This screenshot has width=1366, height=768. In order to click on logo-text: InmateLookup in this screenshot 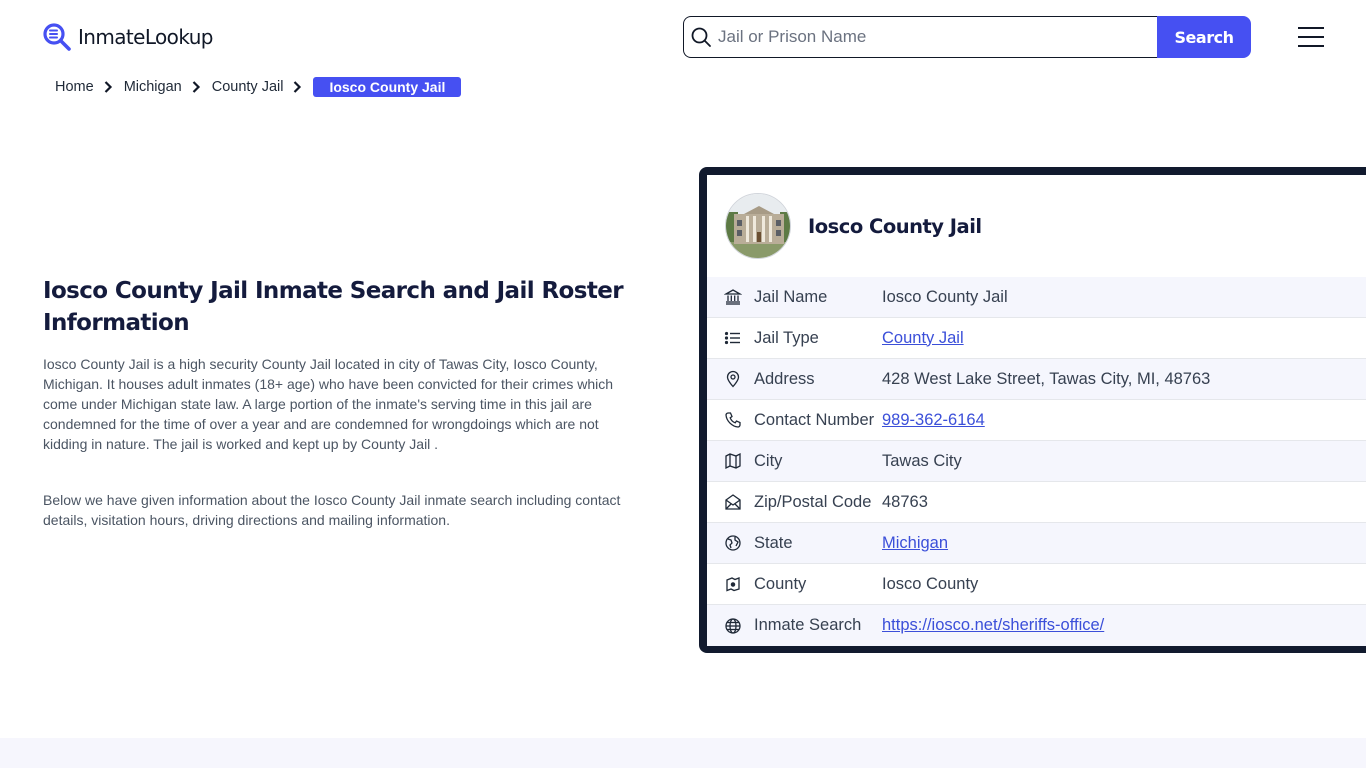, I will do `click(145, 37)`.